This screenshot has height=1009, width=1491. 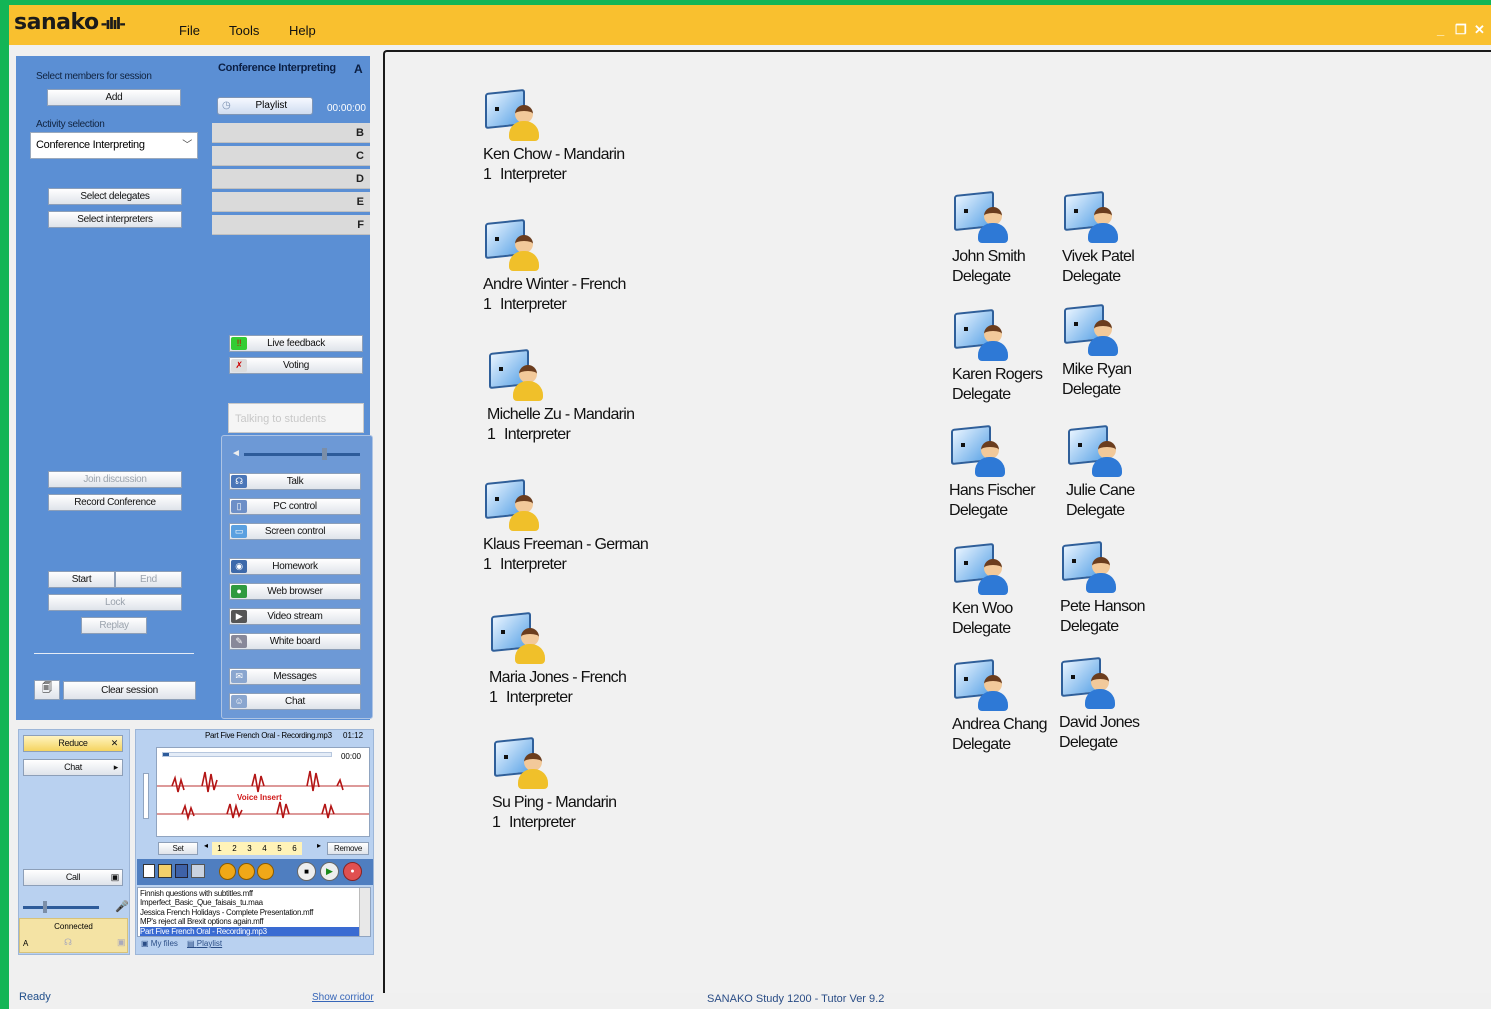 What do you see at coordinates (295, 531) in the screenshot?
I see `screen-control-button: ▭ Screen control` at bounding box center [295, 531].